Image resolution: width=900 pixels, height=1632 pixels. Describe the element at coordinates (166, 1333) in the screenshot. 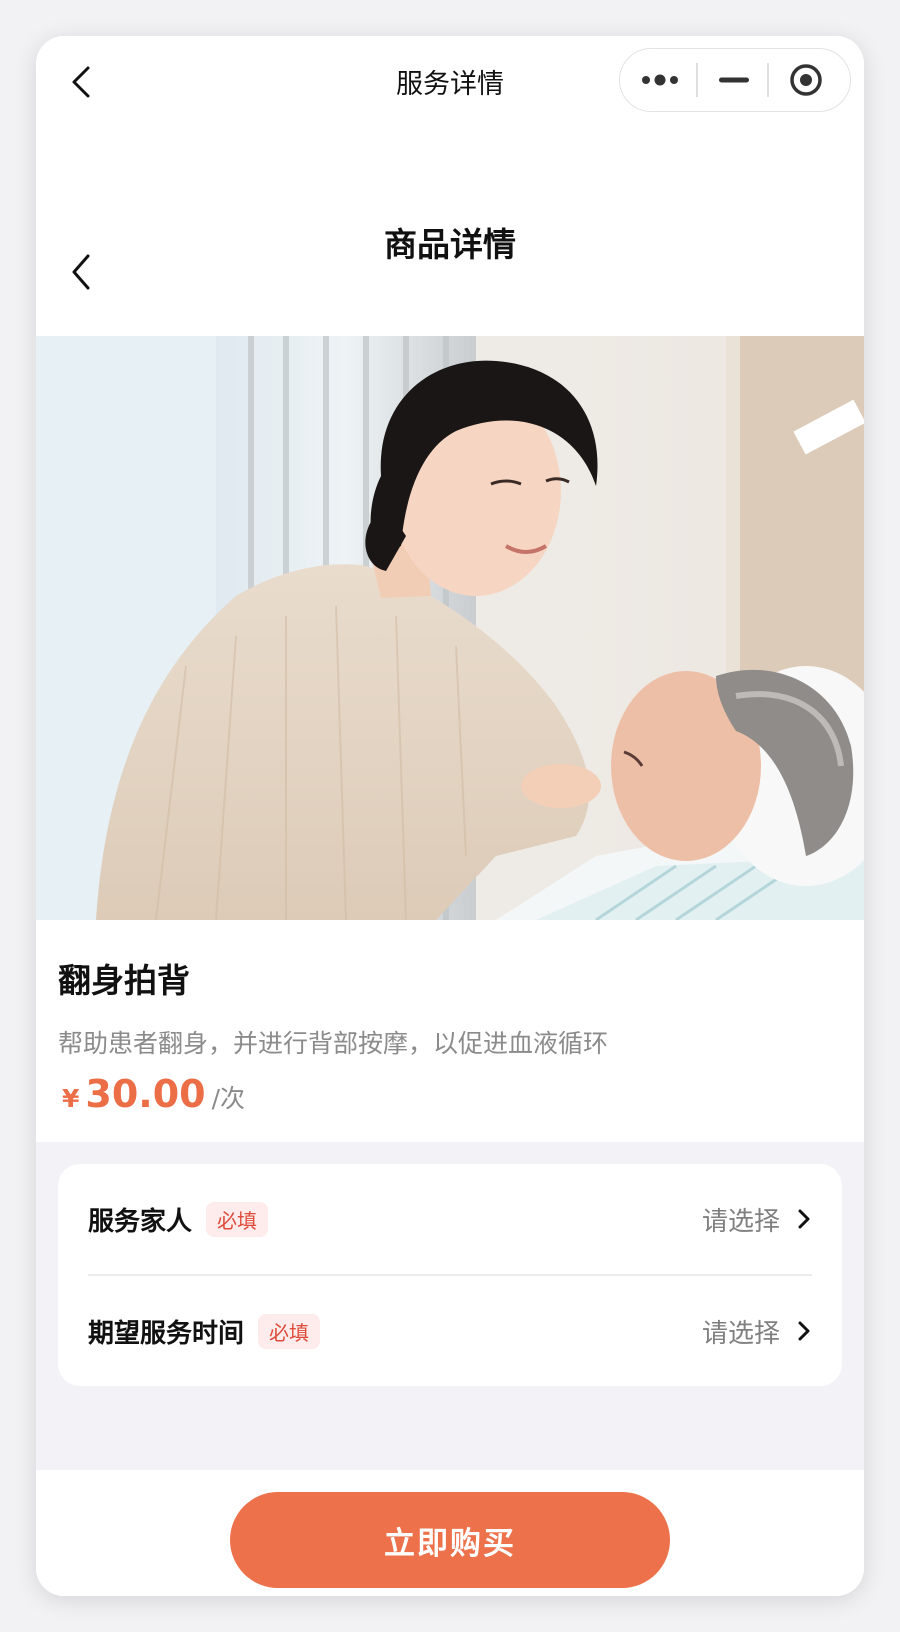

I see `row-label: 期望服务时间` at that location.